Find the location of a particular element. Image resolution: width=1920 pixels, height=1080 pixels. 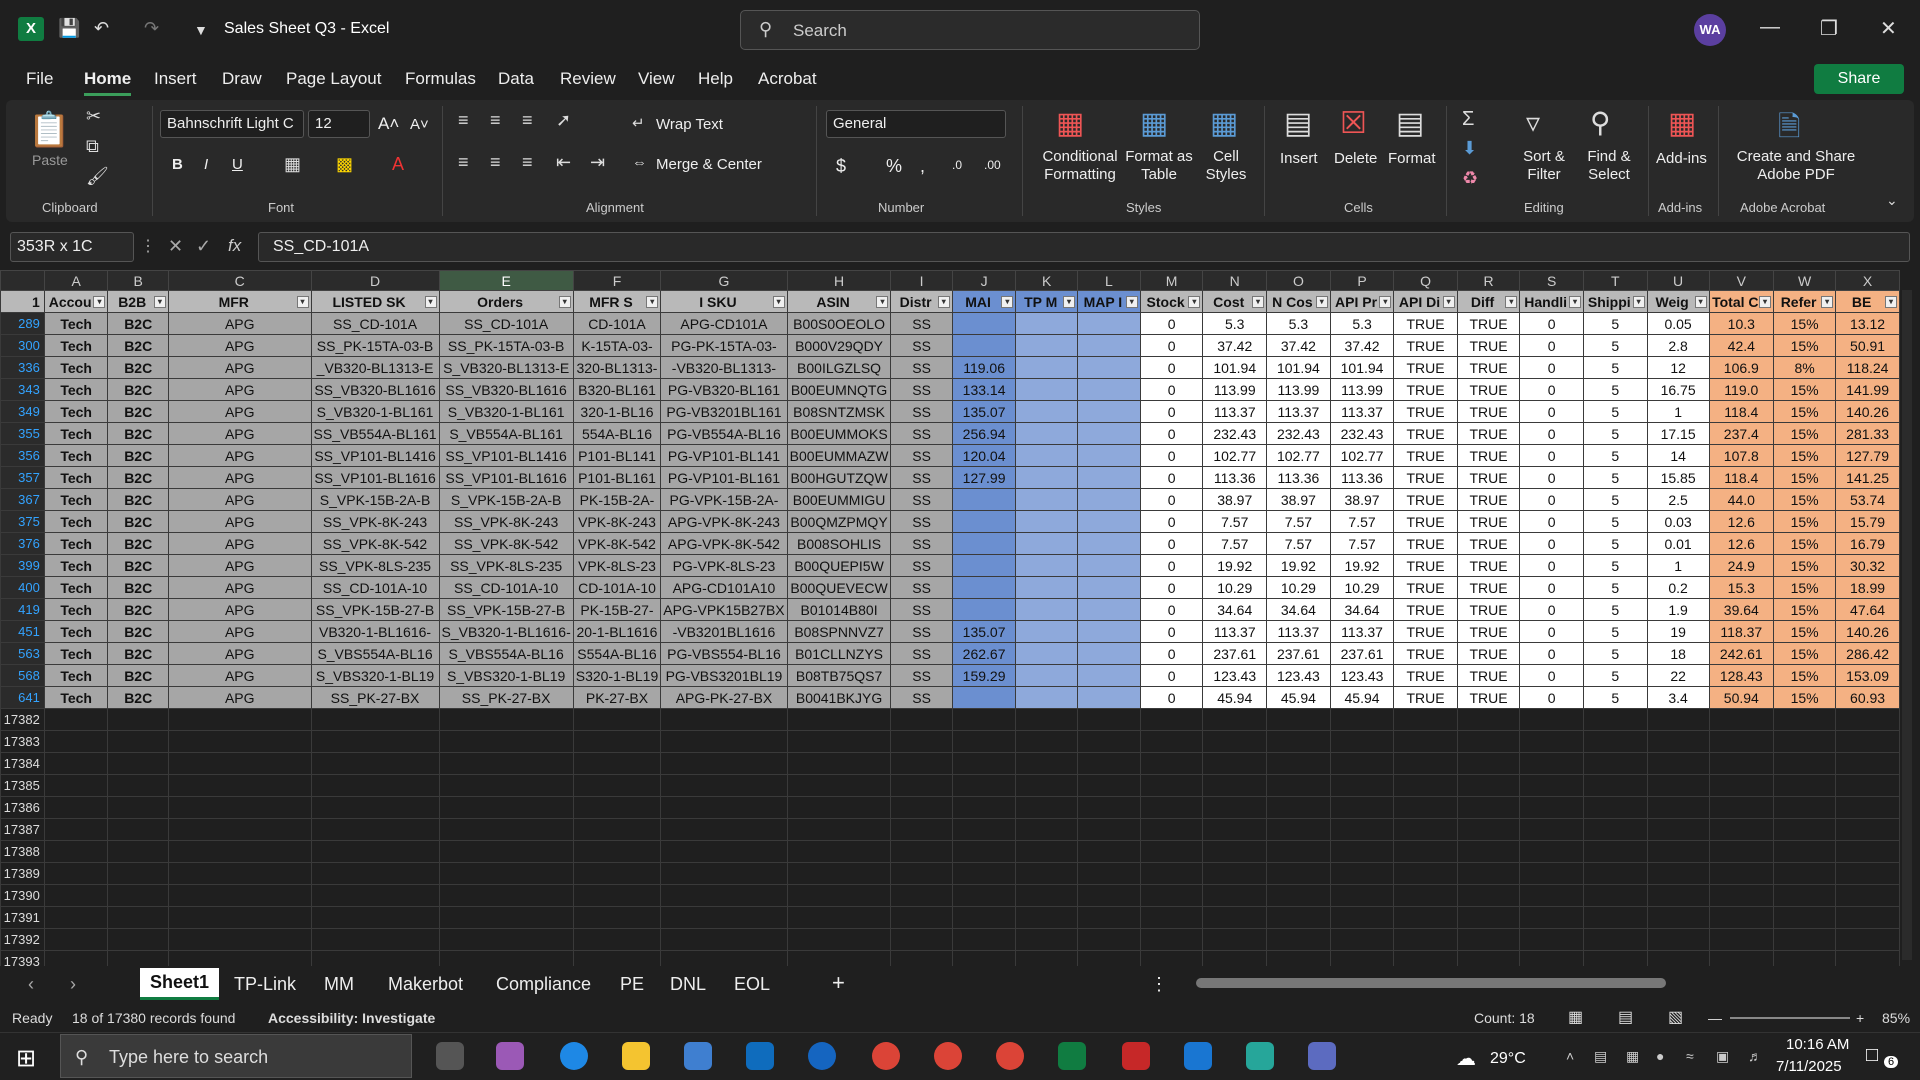

page-break-view-icon: ▧ is located at coordinates (1675, 1017).